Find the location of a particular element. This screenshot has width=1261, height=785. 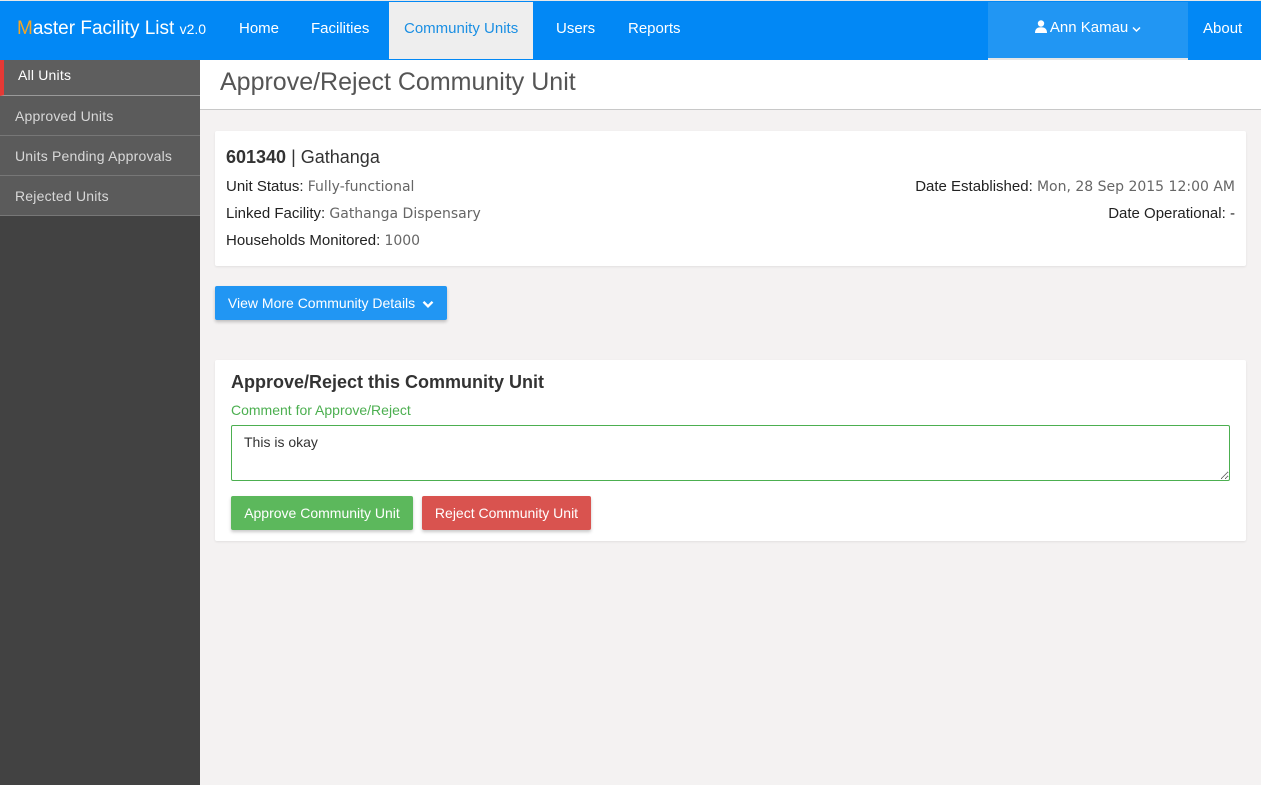

page-title: Approve/Reject Community Unit is located at coordinates (398, 82).